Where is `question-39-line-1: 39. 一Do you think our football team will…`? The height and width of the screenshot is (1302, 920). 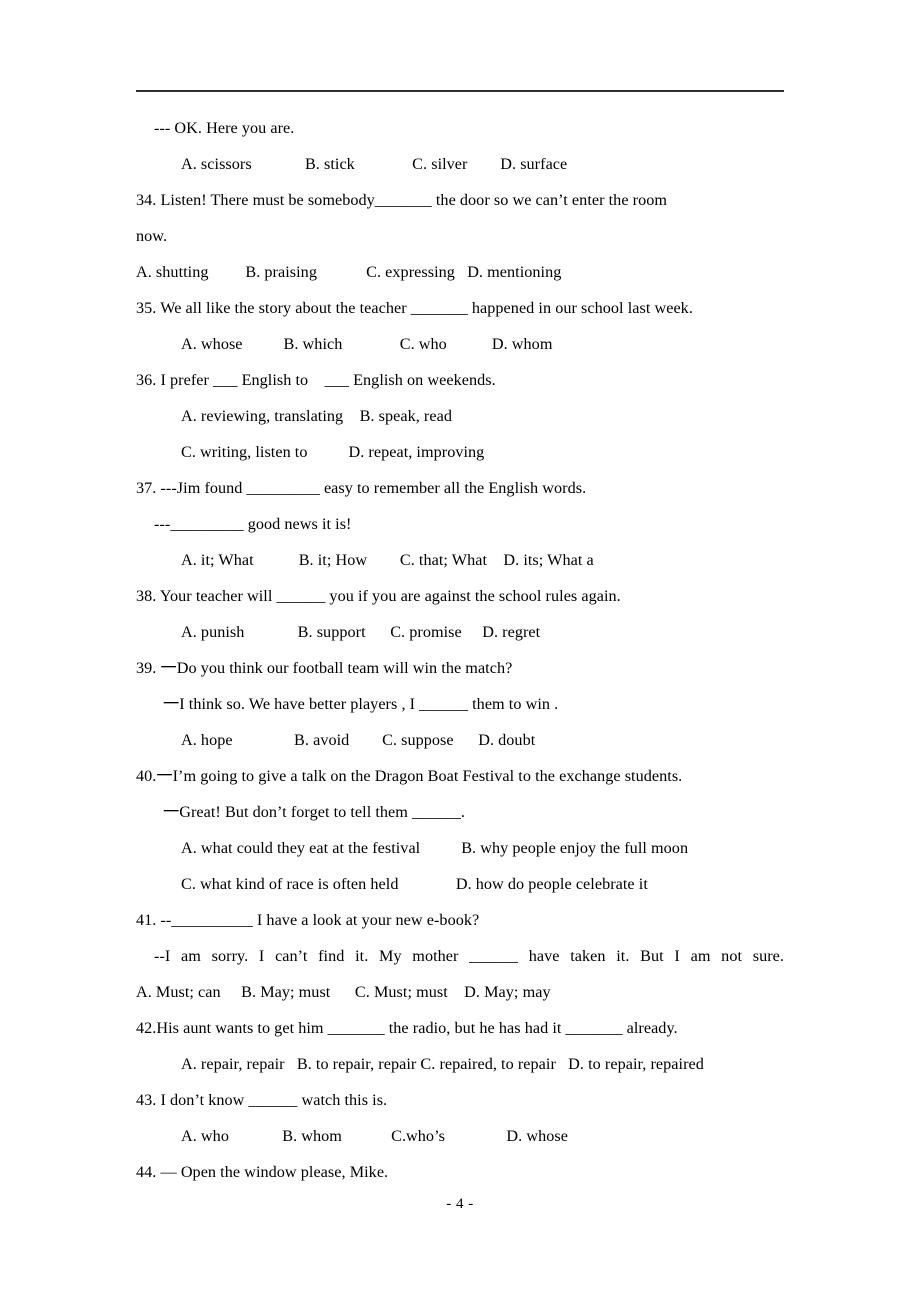 question-39-line-1: 39. 一Do you think our football team will… is located at coordinates (324, 668).